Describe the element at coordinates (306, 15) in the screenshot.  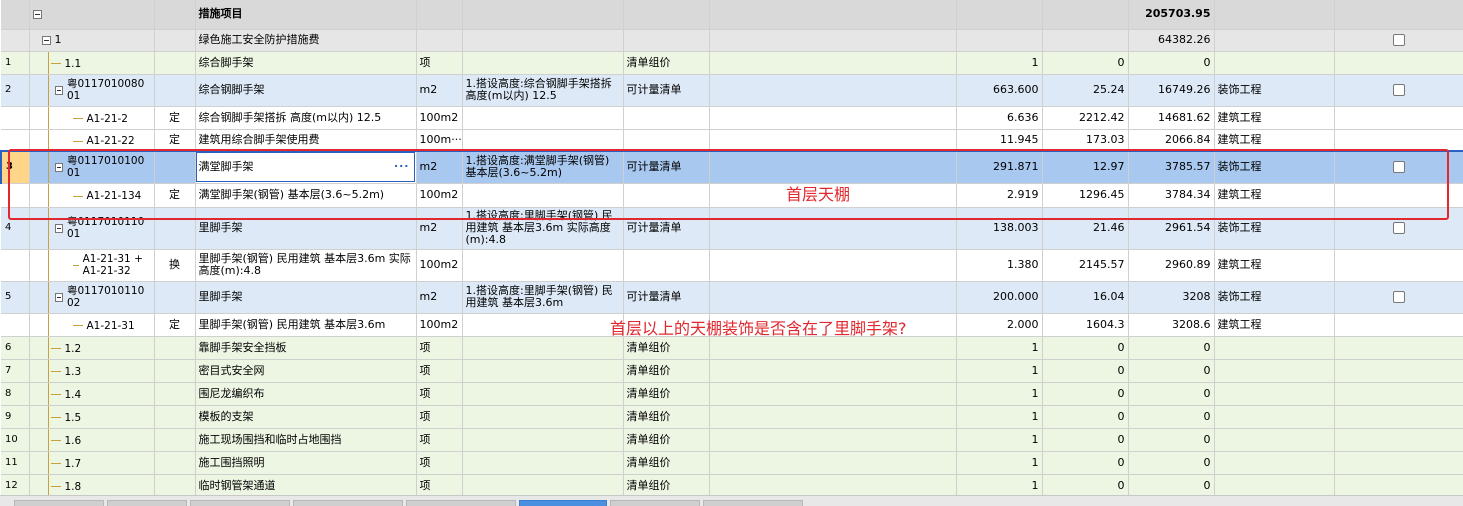
I see `name-cell: 措施项目` at that location.